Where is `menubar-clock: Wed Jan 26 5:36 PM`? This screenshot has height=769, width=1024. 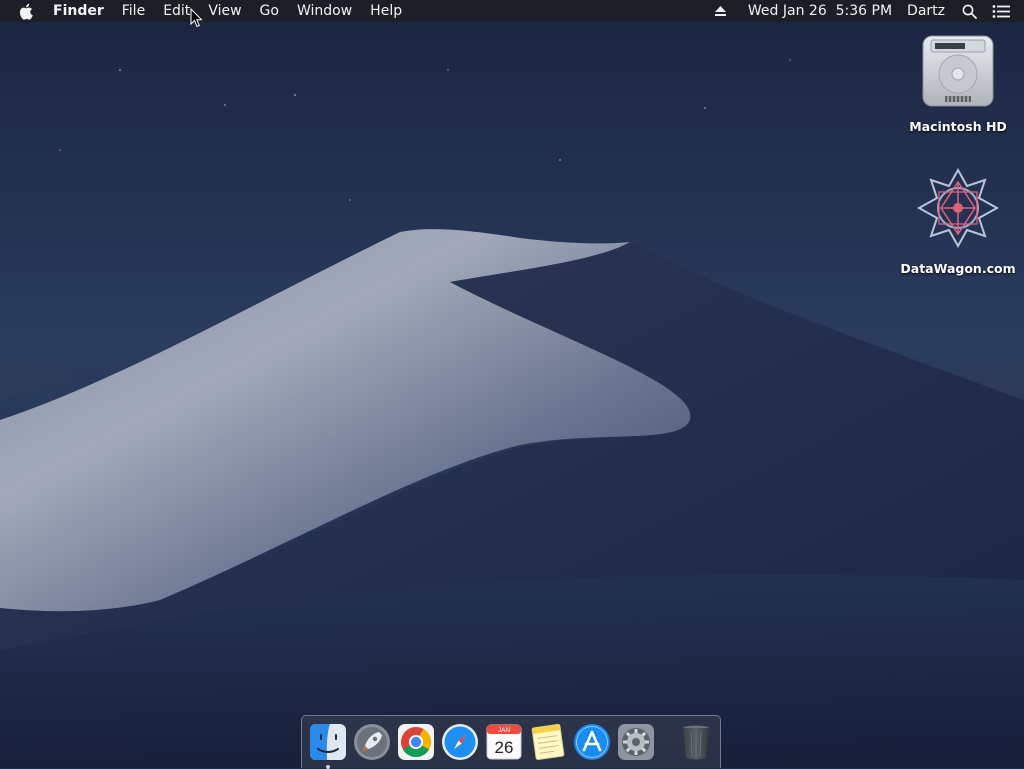 menubar-clock: Wed Jan 26 5:36 PM is located at coordinates (816, 11).